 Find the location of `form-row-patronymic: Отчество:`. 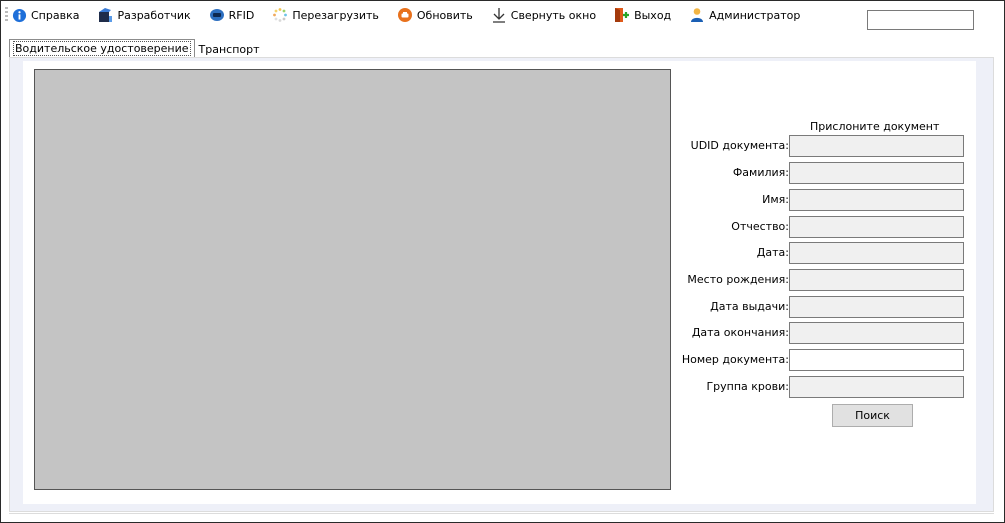

form-row-patronymic: Отчество: is located at coordinates (812, 227).